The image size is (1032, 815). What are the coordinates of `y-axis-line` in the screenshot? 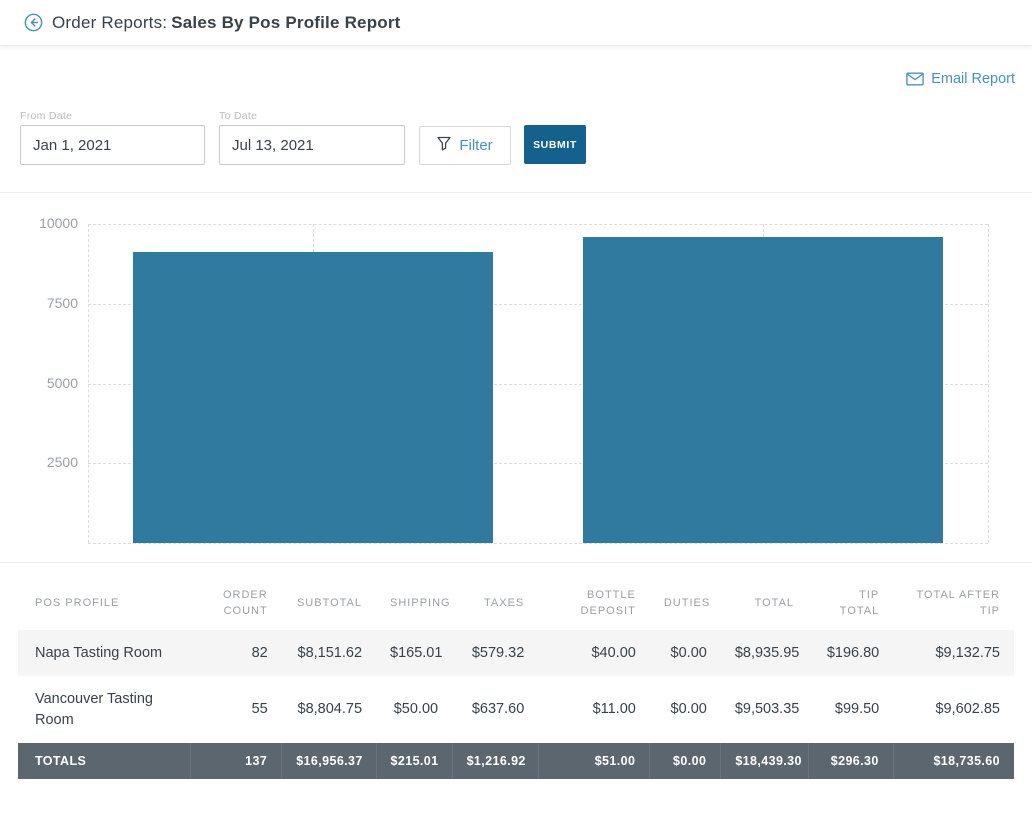 It's located at (88, 383).